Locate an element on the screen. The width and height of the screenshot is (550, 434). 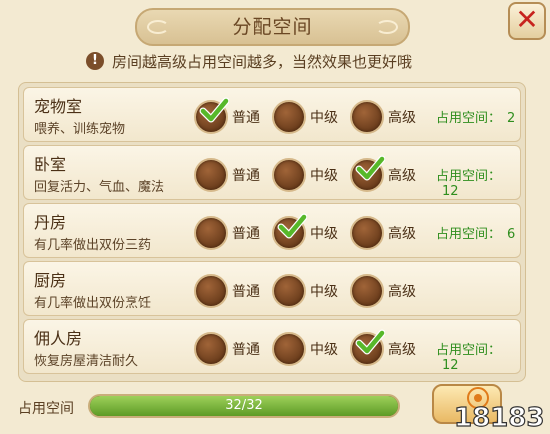
close-icon: ✕ is located at coordinates (527, 19).